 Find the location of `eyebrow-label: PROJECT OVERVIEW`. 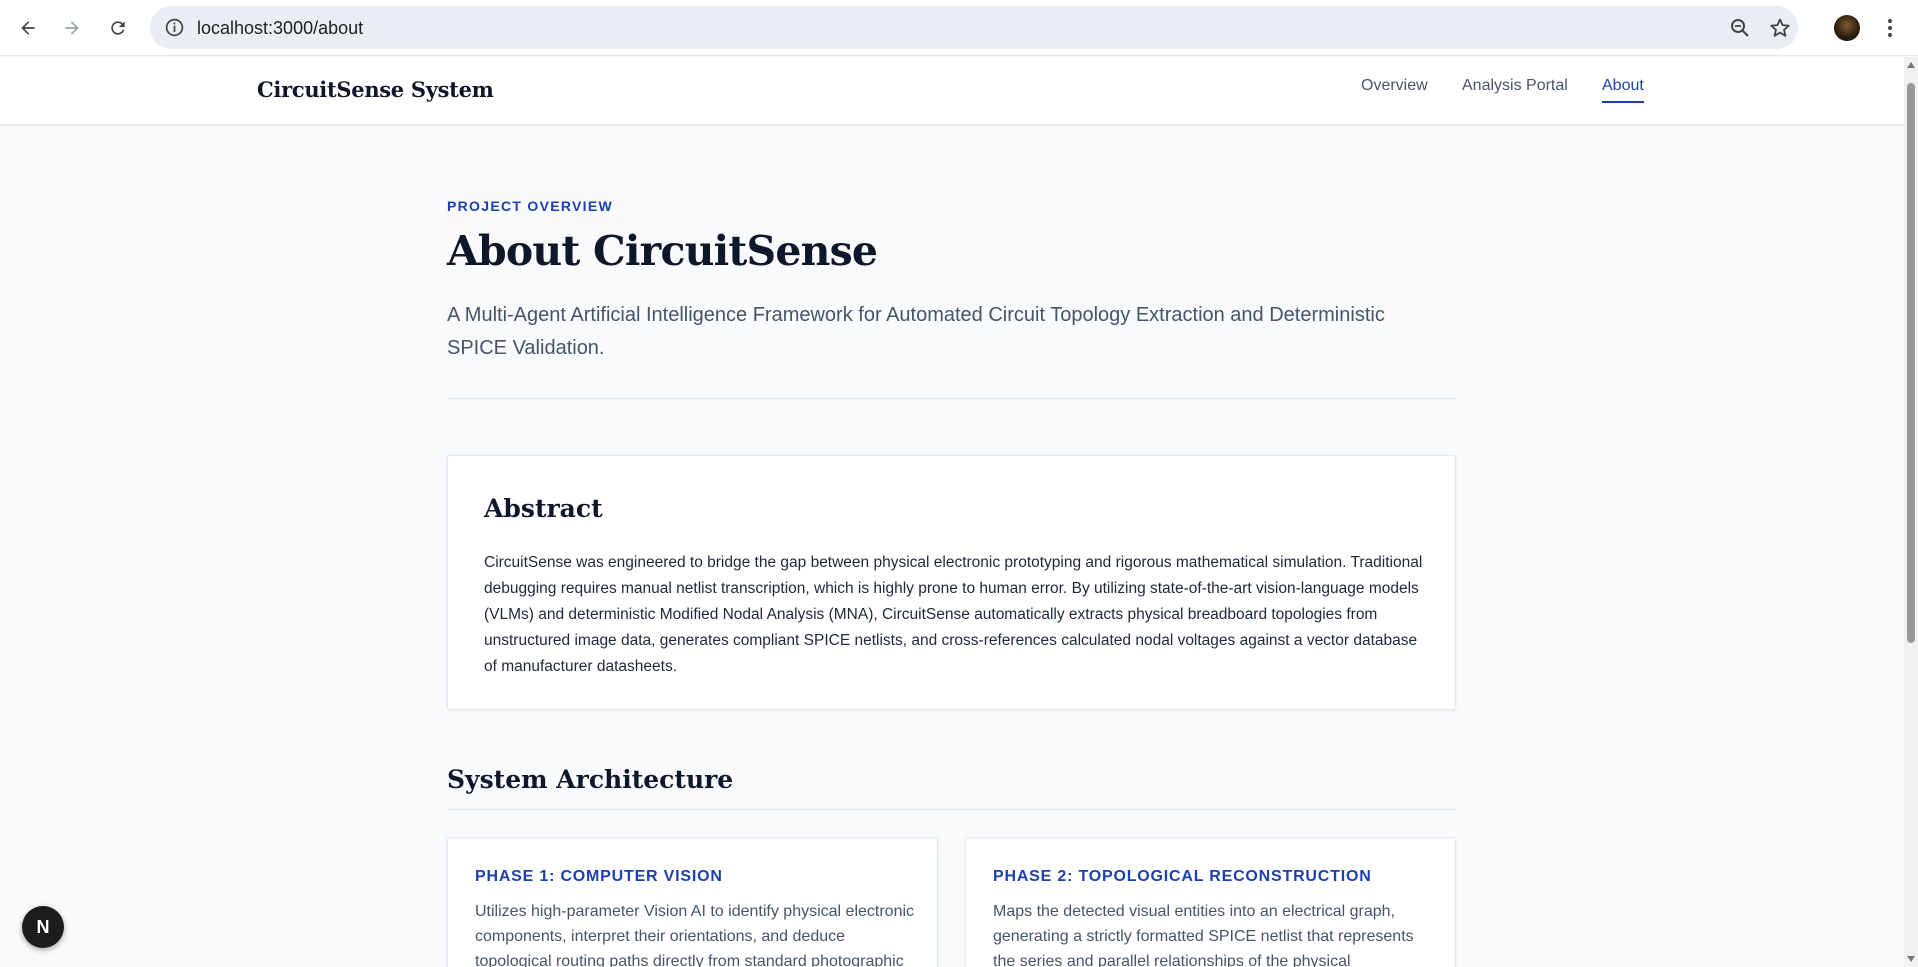

eyebrow-label: PROJECT OVERVIEW is located at coordinates (530, 206).